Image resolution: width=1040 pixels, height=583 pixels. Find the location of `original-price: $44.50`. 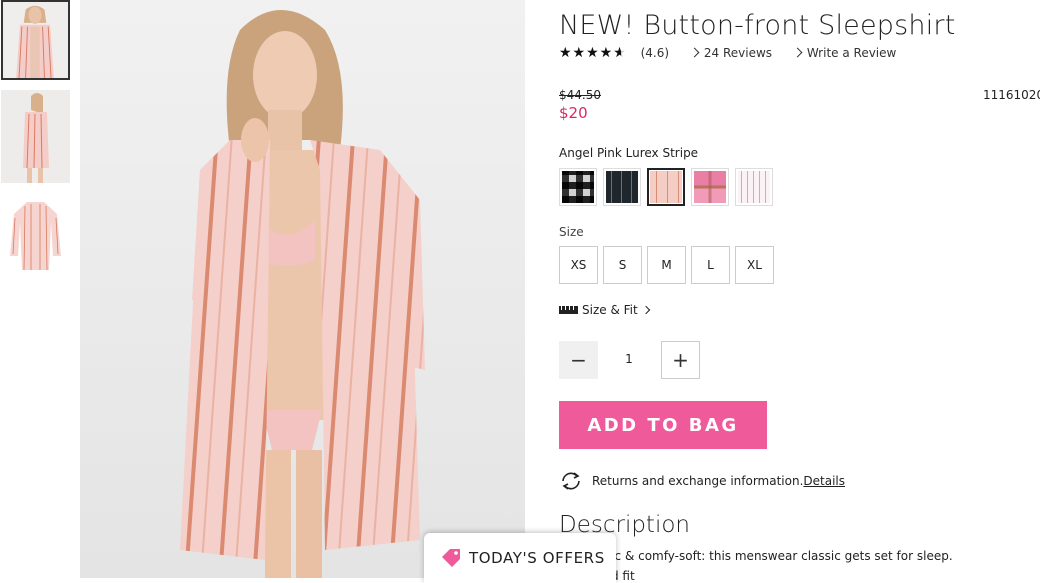

original-price: $44.50 is located at coordinates (580, 95).